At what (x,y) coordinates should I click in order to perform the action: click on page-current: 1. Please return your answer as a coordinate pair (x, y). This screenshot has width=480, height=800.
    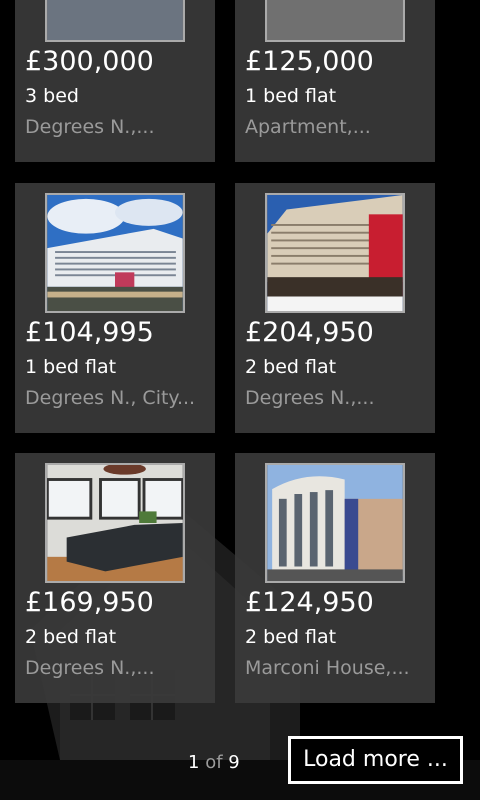
    Looking at the image, I should click on (194, 762).